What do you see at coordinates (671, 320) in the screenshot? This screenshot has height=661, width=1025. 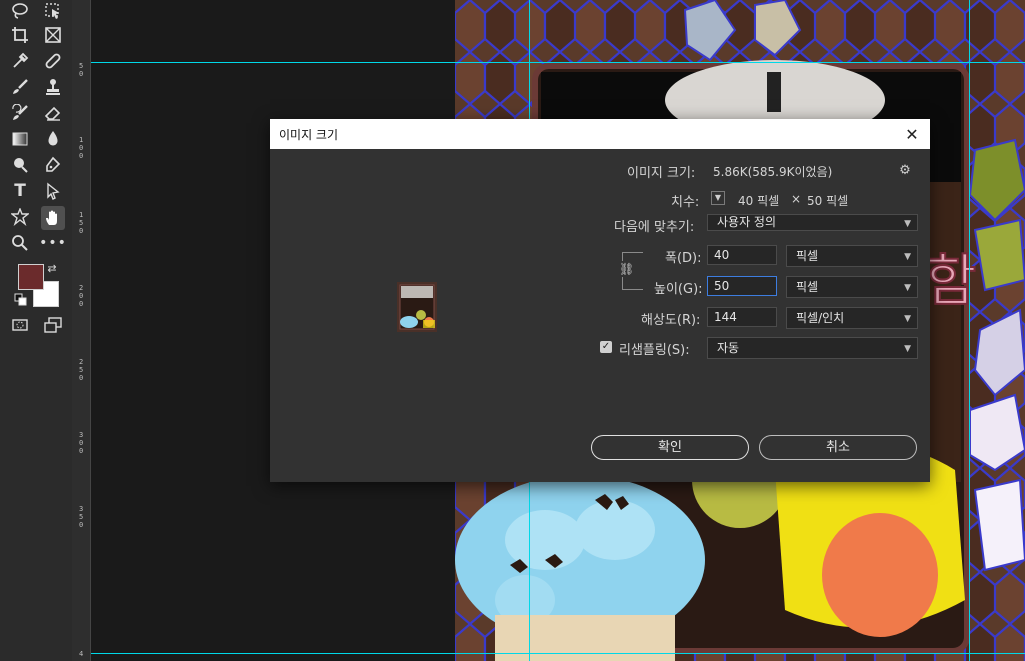 I see `resolution-label: 해상도(R):` at bounding box center [671, 320].